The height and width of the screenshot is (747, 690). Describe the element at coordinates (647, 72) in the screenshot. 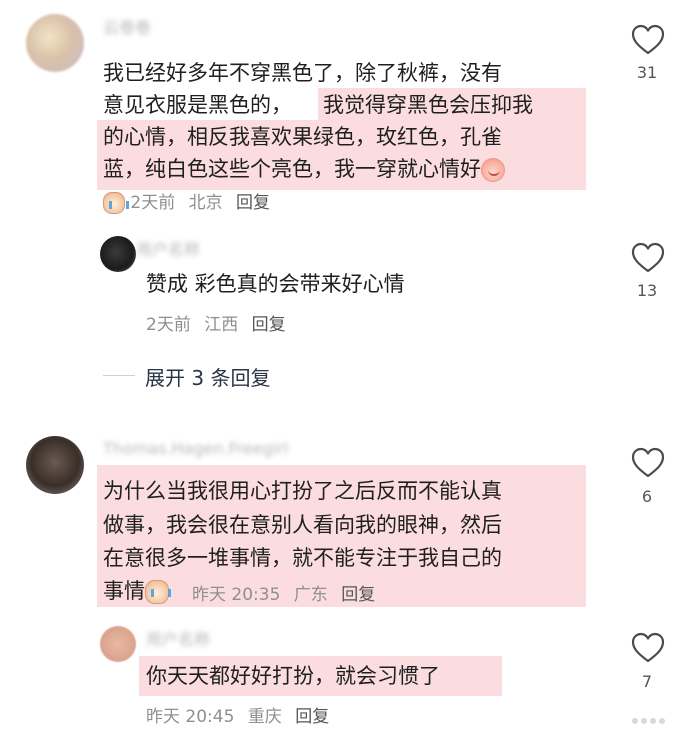

I see `like-count: 31` at that location.